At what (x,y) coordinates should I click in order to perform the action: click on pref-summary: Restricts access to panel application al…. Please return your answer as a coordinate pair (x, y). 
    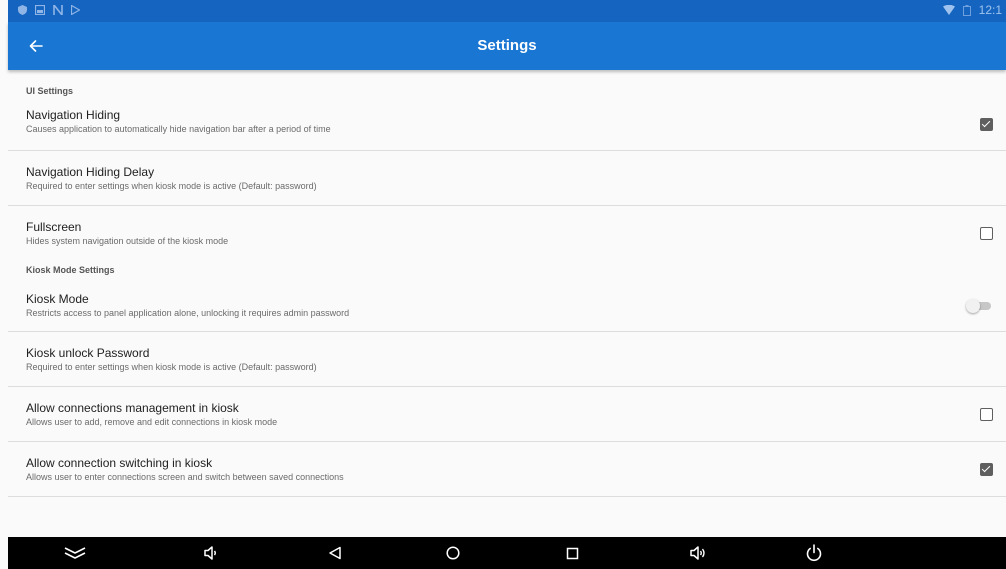
    Looking at the image, I should click on (188, 313).